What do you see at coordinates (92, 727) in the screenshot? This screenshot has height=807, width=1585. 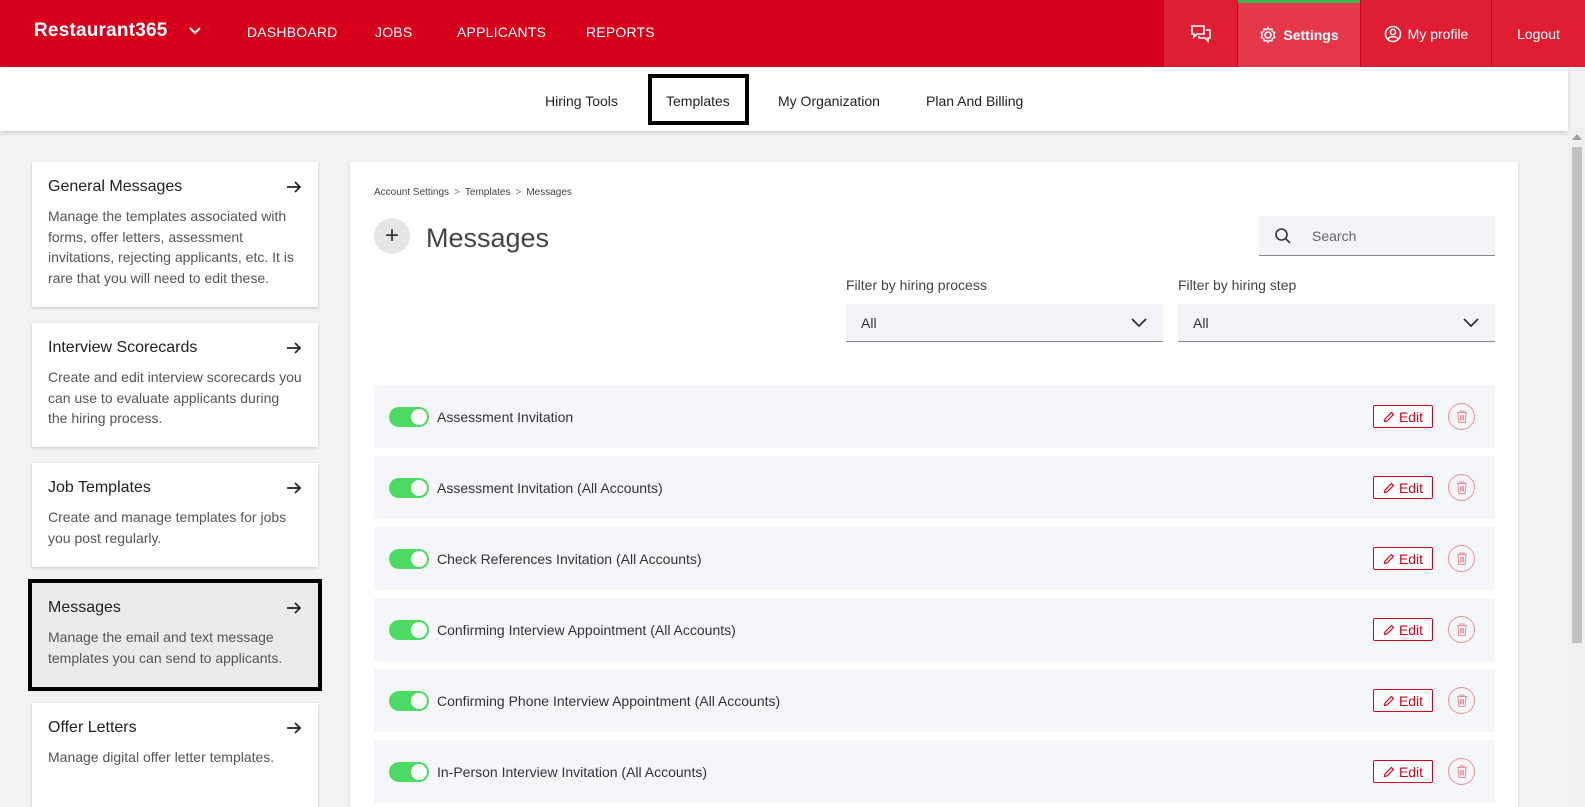 I see `card-title: Offer Letters` at bounding box center [92, 727].